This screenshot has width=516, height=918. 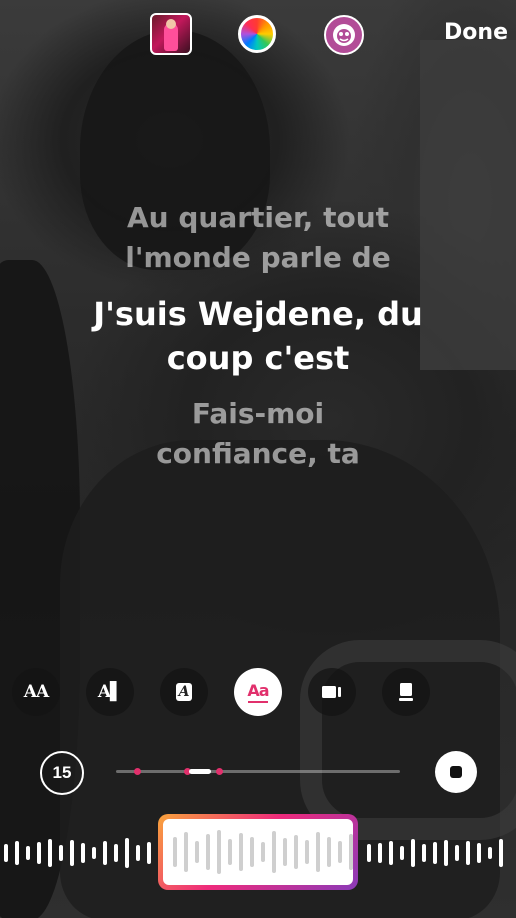 I want to click on effect-face-icon, so click(x=344, y=35).